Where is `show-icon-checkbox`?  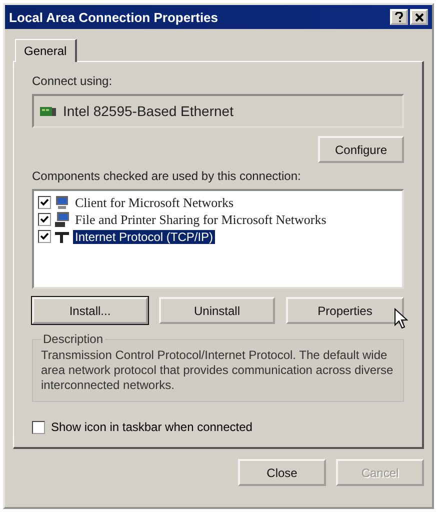
show-icon-checkbox is located at coordinates (38, 427).